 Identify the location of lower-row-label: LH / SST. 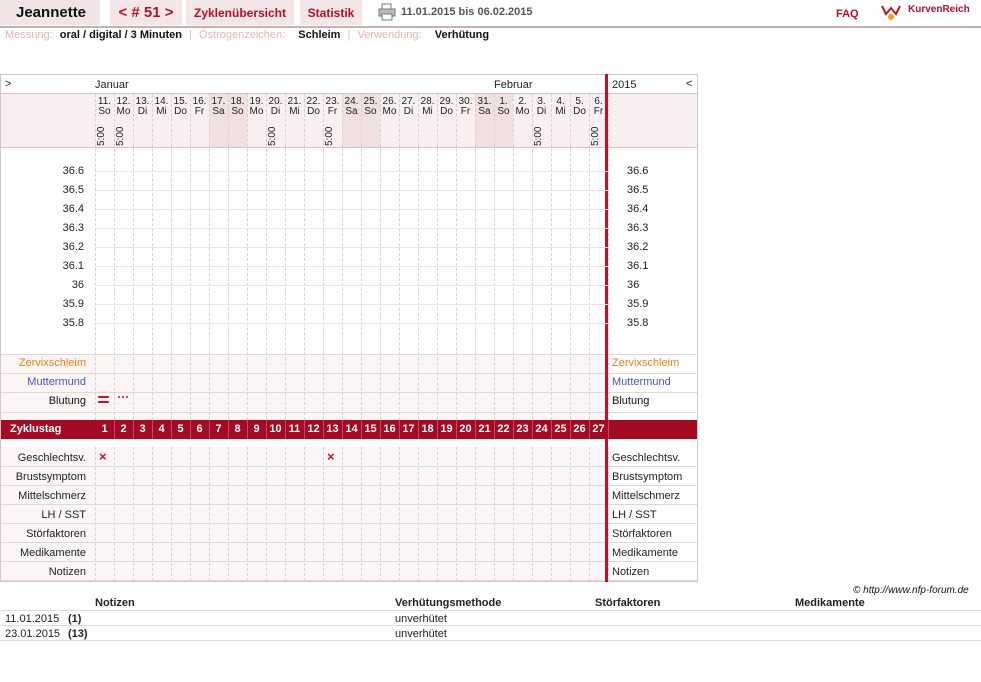
(63, 515).